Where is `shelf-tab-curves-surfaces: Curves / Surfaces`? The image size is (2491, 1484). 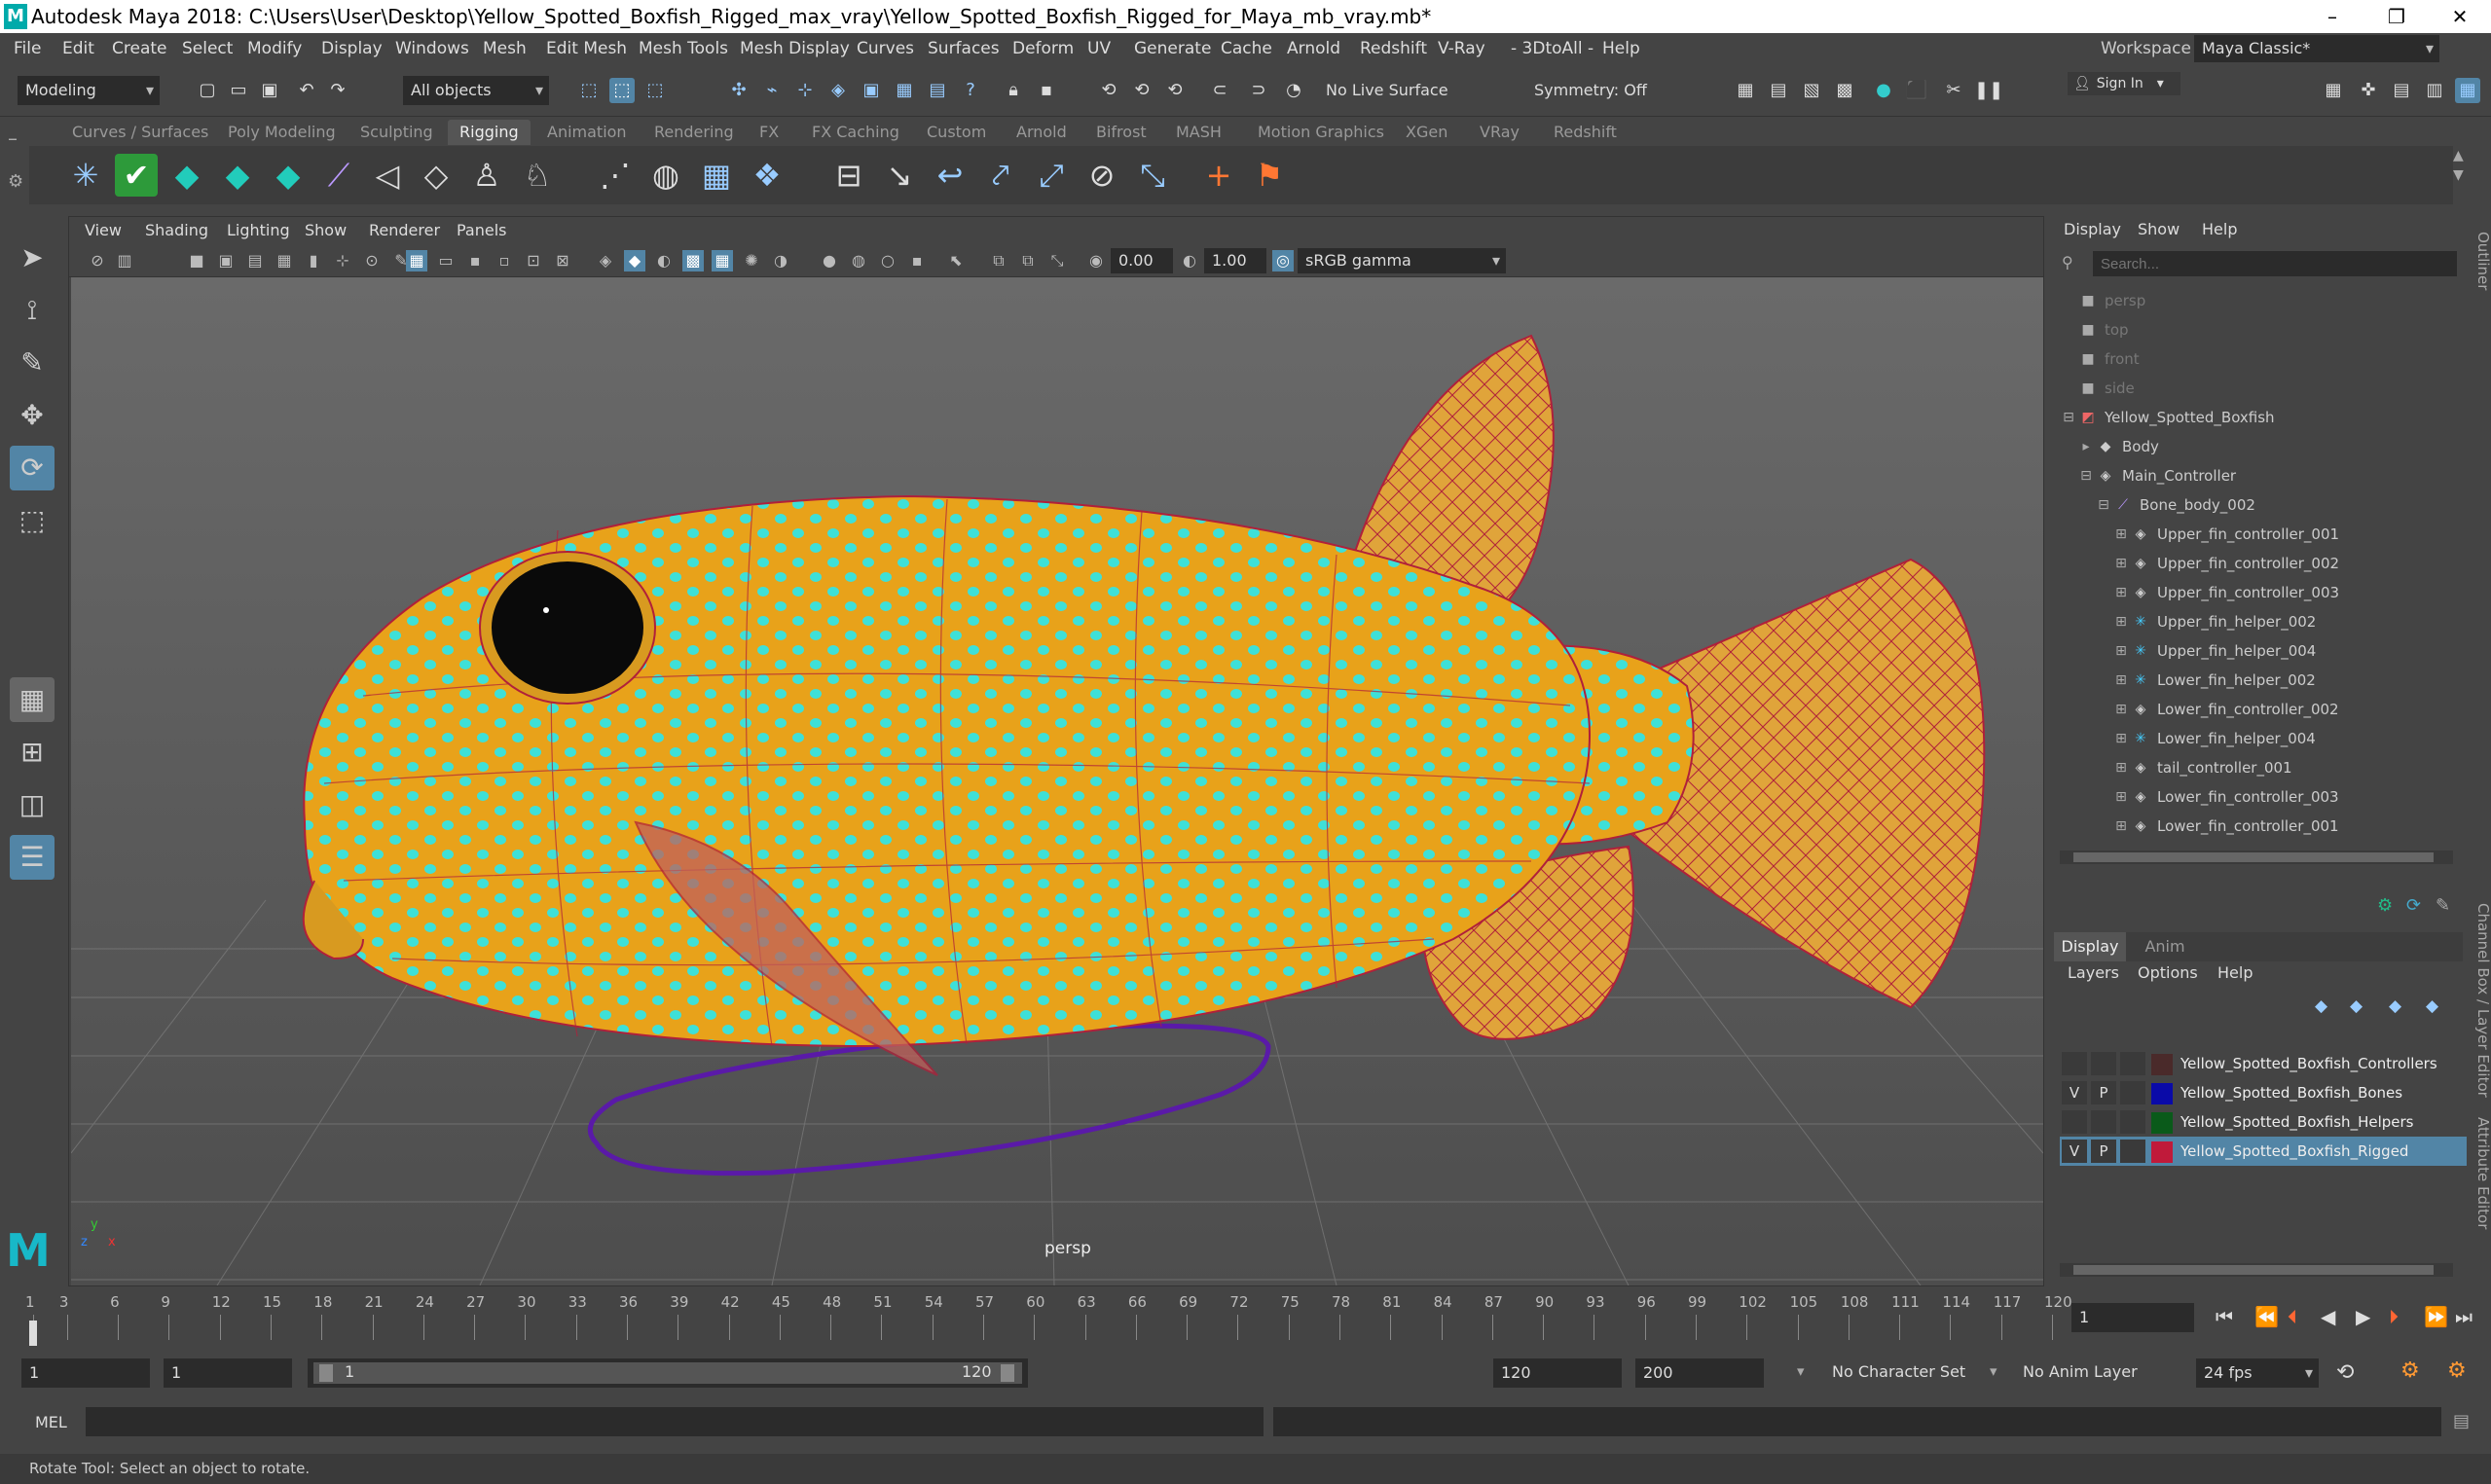 shelf-tab-curves-surfaces: Curves / Surfaces is located at coordinates (140, 133).